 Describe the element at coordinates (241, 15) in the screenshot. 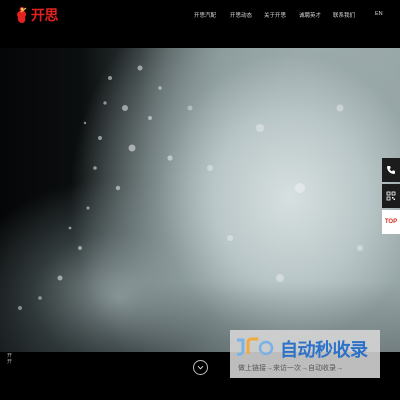

I see `nav-item-news: 开思动态` at that location.